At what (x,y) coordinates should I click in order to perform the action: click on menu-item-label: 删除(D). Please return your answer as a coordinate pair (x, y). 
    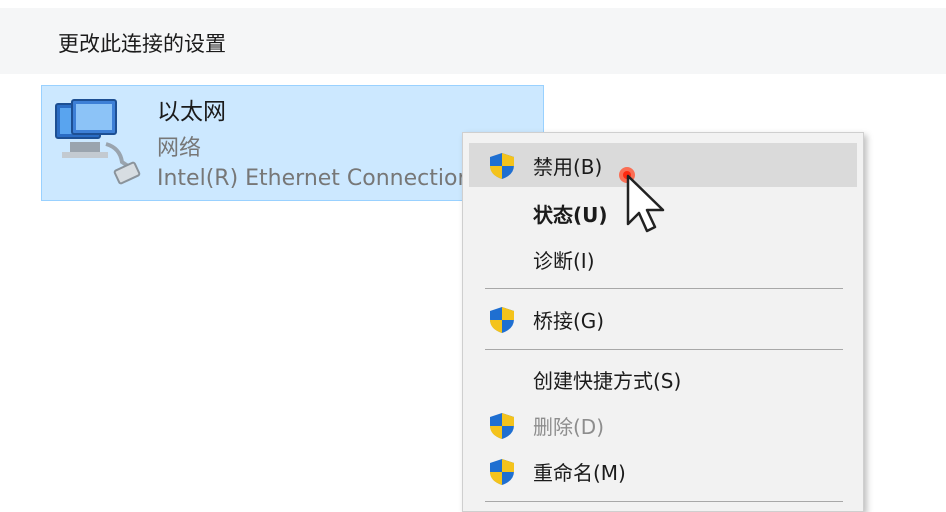
    Looking at the image, I should click on (569, 426).